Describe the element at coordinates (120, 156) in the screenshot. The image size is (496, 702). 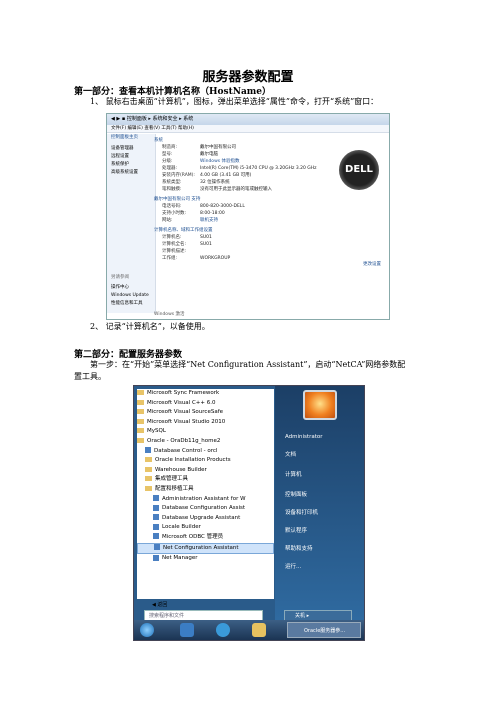
I see `sidebar-item-remote: 远程设置` at that location.